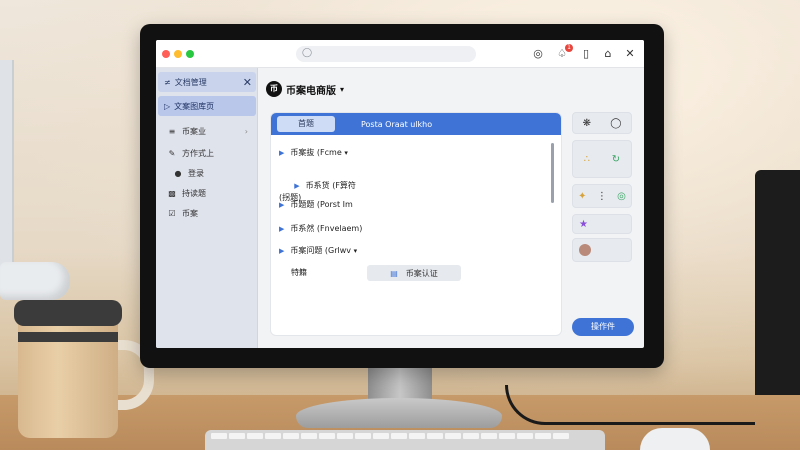 The height and width of the screenshot is (450, 800). I want to click on rail-card-2: ∴ ↻, so click(602, 159).